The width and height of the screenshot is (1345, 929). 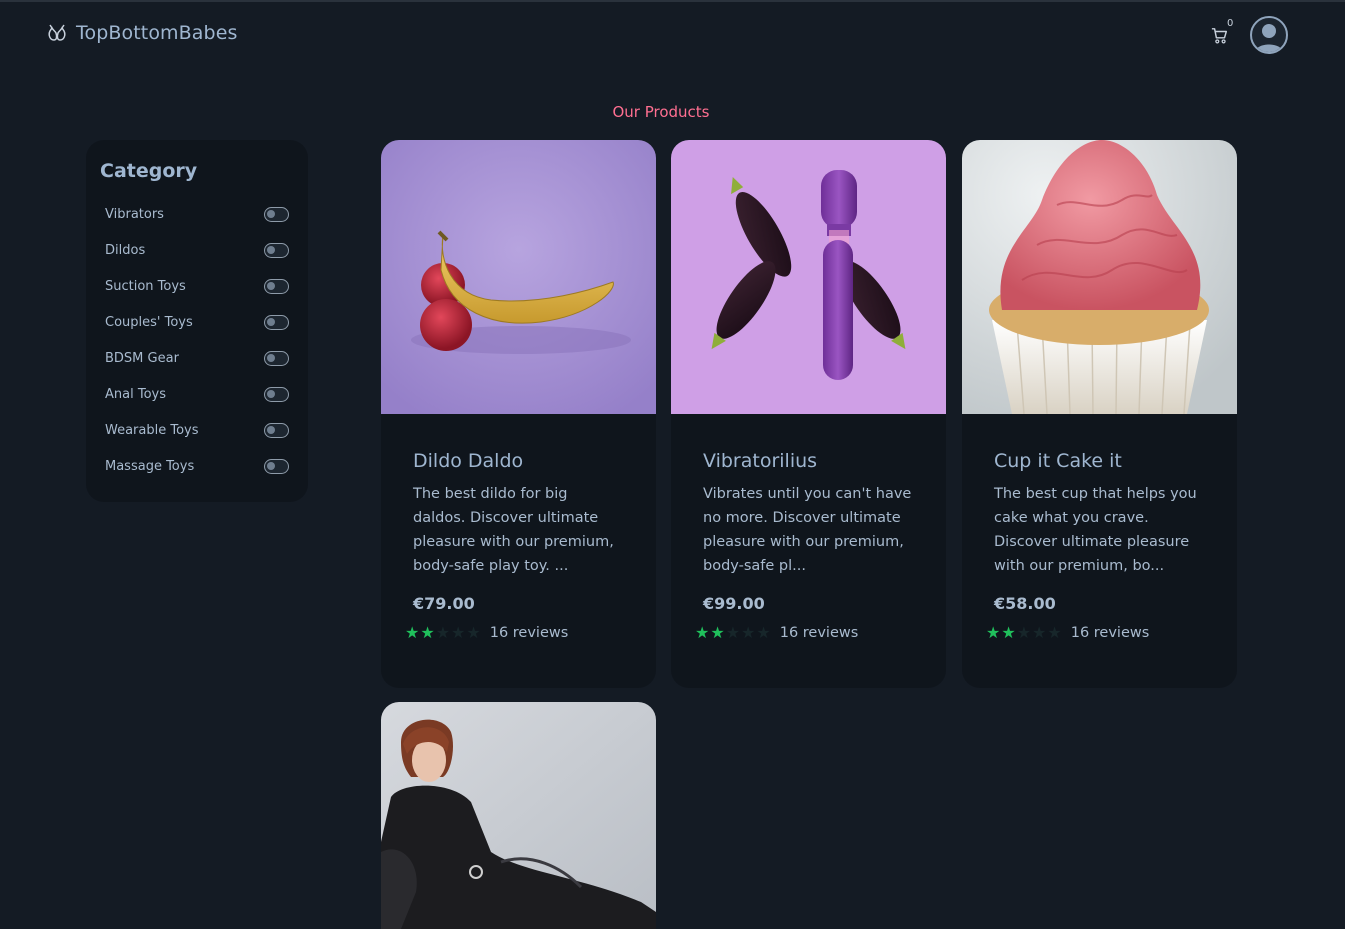 I want to click on category-label: Couples' Toys, so click(x=149, y=322).